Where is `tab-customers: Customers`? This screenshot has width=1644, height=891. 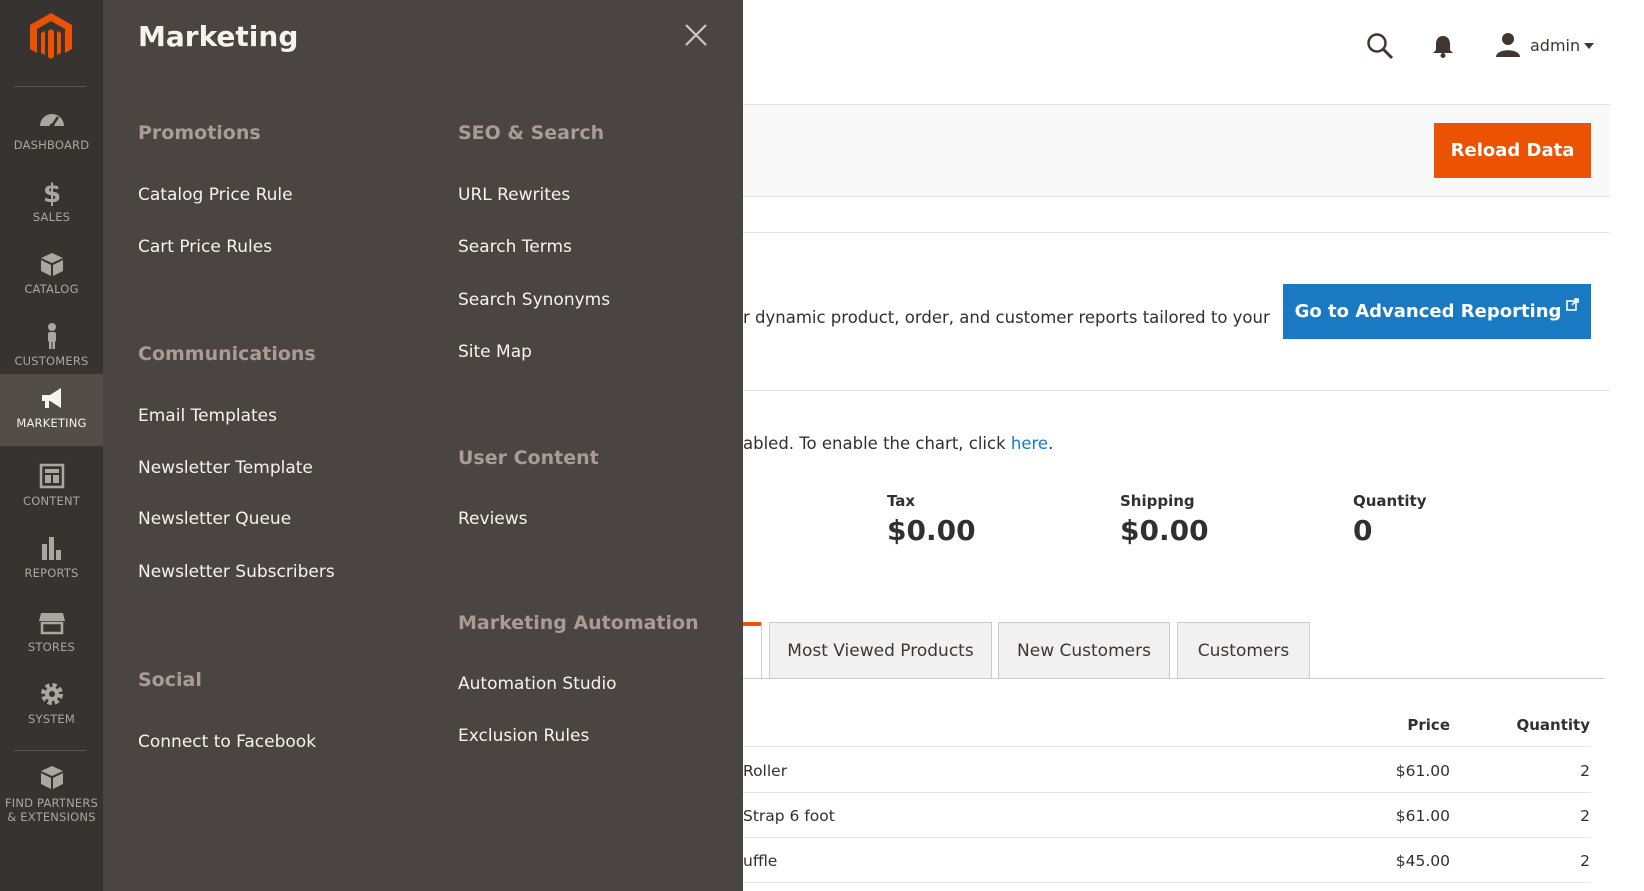 tab-customers: Customers is located at coordinates (1243, 650).